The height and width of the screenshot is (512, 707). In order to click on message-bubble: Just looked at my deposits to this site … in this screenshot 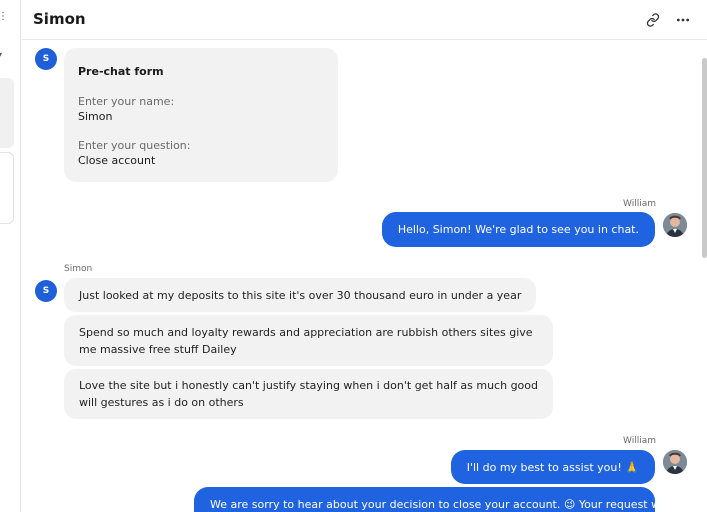, I will do `click(300, 295)`.